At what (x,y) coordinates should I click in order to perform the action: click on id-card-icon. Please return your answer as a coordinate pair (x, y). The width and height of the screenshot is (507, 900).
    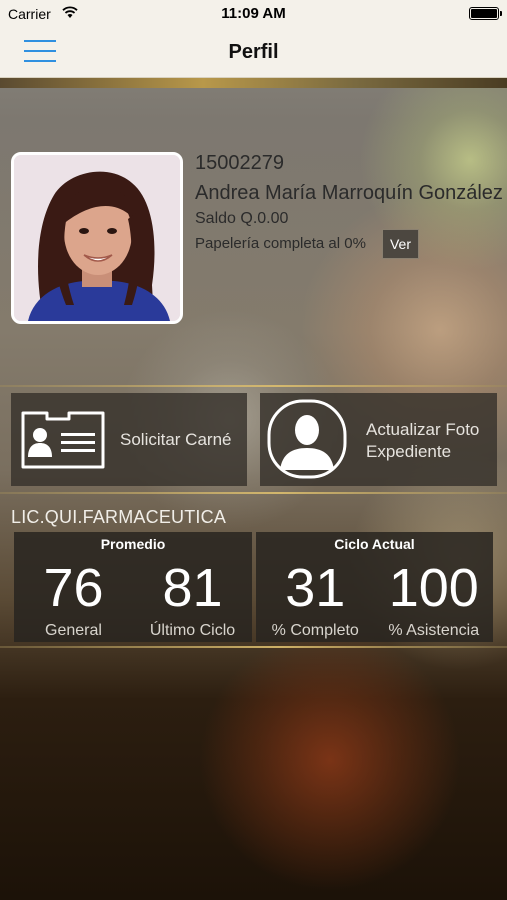
    Looking at the image, I should click on (63, 440).